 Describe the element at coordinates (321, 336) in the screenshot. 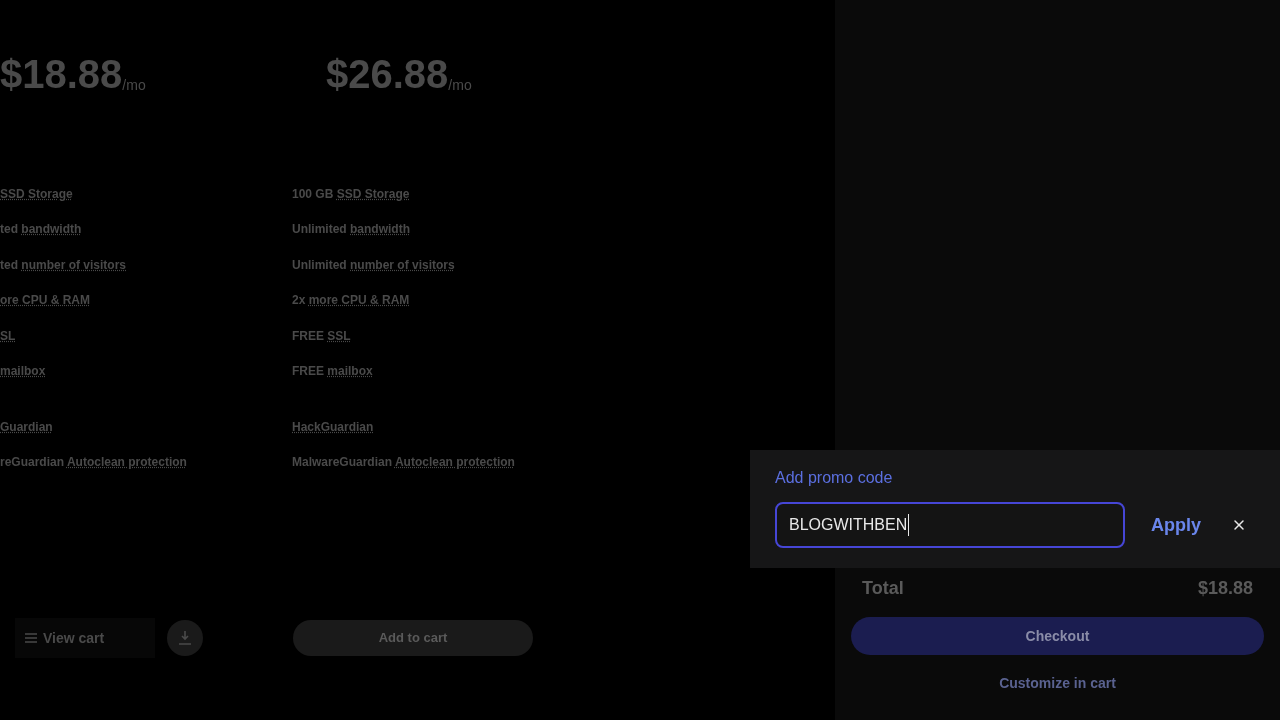

I see `feature-text: FREE SSL` at that location.